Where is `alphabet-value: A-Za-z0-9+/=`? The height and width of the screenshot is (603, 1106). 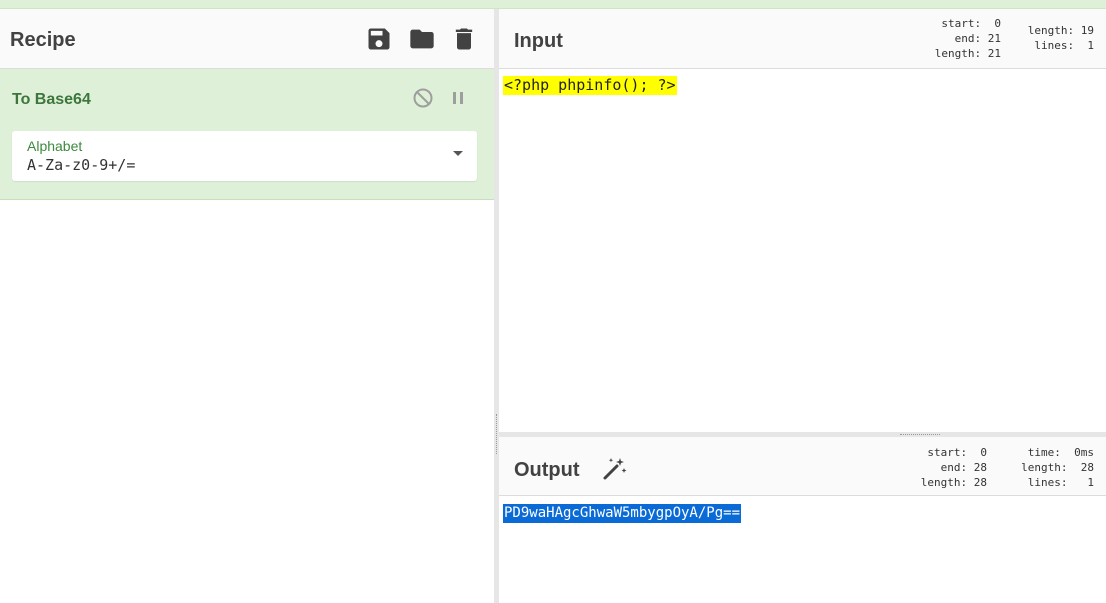 alphabet-value: A-Za-z0-9+/= is located at coordinates (81, 165).